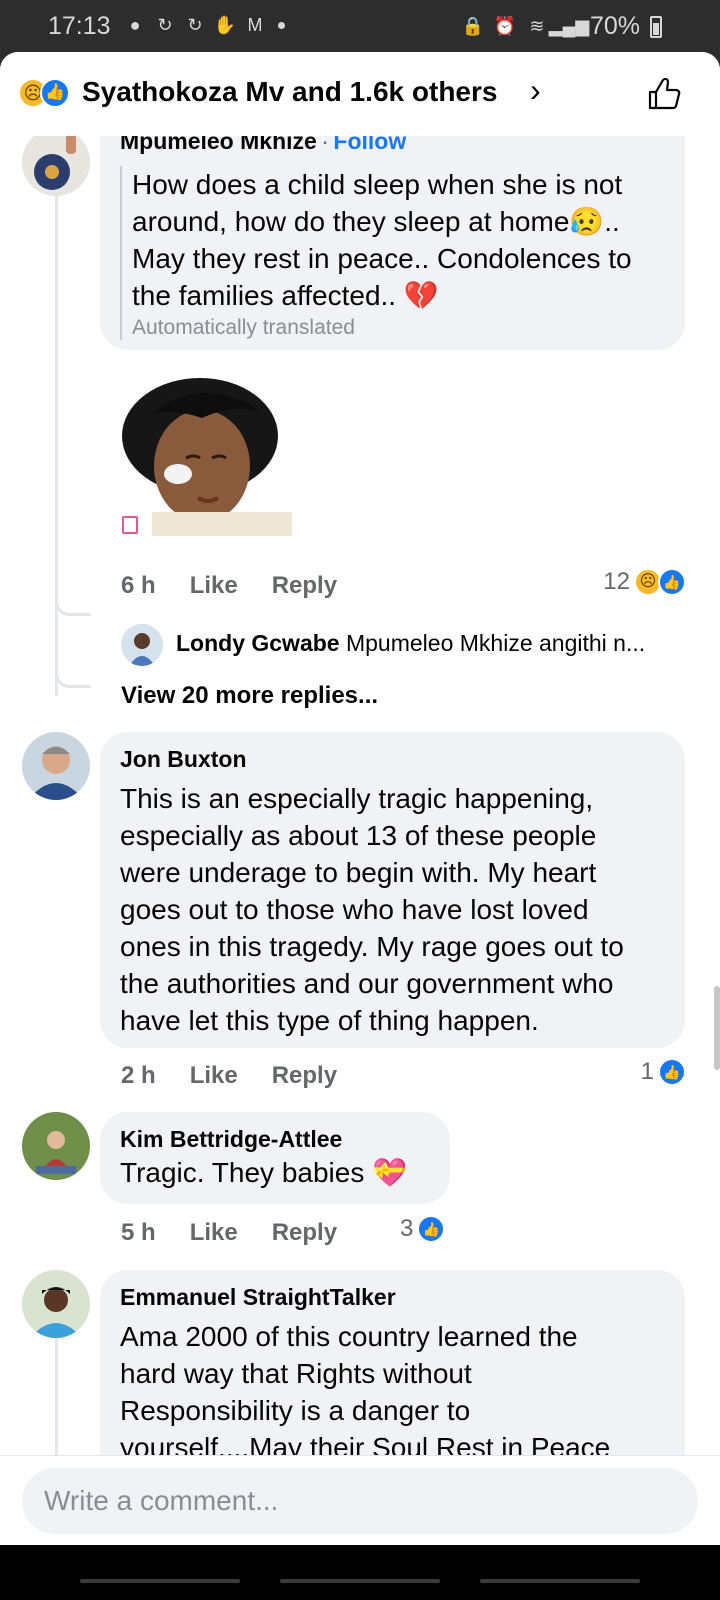  What do you see at coordinates (360, 1572) in the screenshot?
I see `system-nav-bar` at bounding box center [360, 1572].